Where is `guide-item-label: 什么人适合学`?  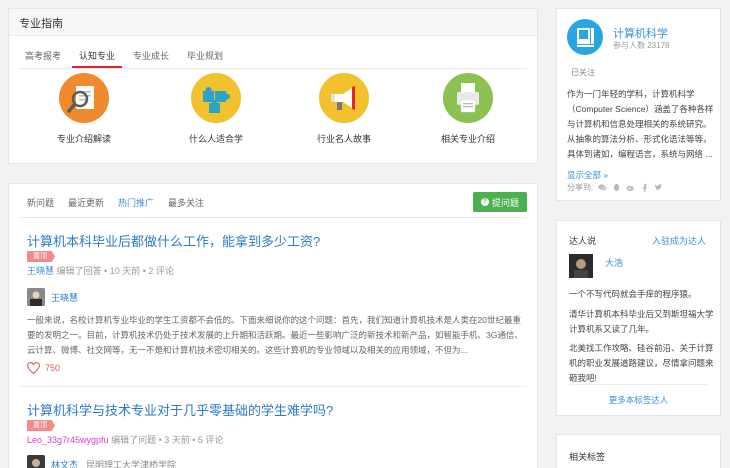 guide-item-label: 什么人适合学 is located at coordinates (215, 139).